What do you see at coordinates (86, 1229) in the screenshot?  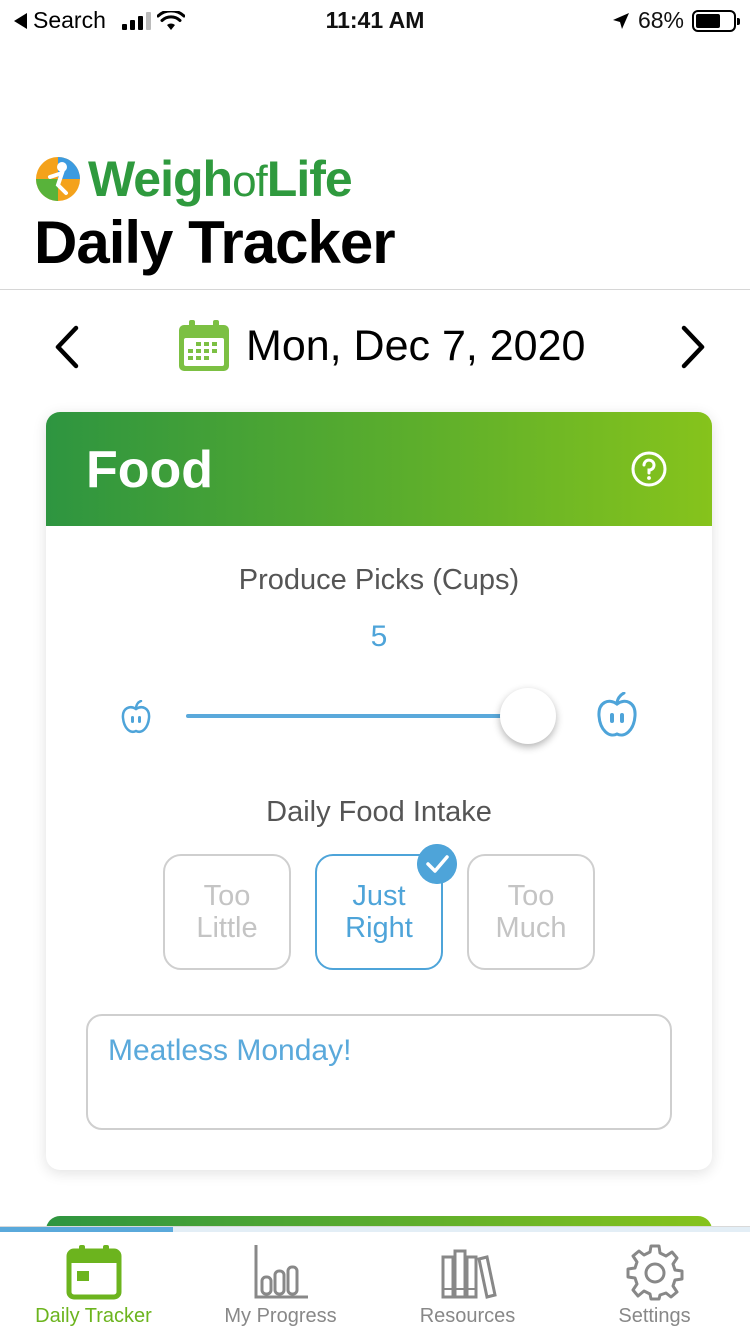 I see `scroll-progress-fill` at bounding box center [86, 1229].